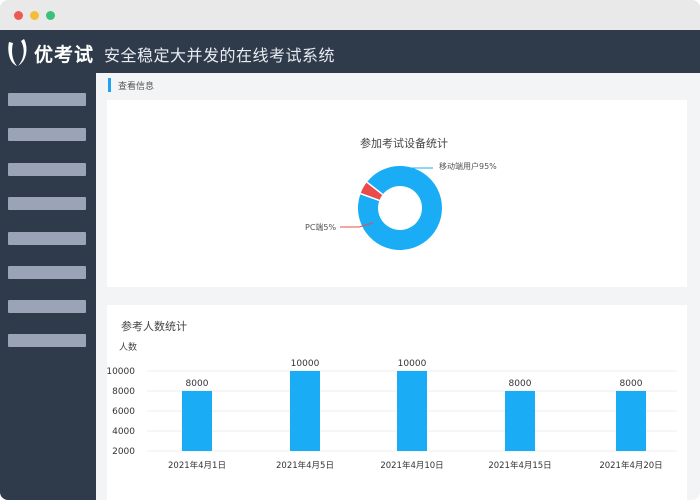 The height and width of the screenshot is (500, 700). Describe the element at coordinates (350, 15) in the screenshot. I see `window-titlebar` at that location.